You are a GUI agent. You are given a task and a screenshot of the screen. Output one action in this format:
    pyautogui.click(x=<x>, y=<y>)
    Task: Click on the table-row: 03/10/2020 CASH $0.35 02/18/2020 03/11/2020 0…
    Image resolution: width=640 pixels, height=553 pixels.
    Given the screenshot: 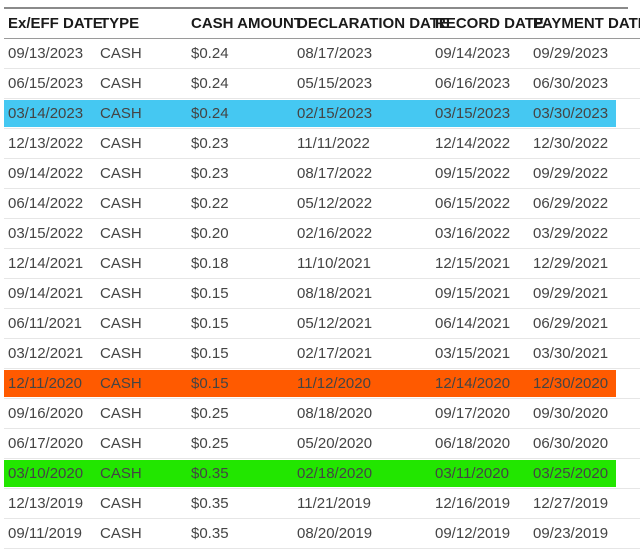 What is the action you would take?
    pyautogui.click(x=322, y=474)
    